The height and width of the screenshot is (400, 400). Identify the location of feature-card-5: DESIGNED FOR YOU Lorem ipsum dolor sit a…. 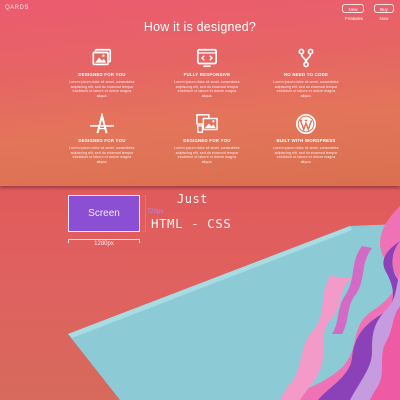
(207, 138).